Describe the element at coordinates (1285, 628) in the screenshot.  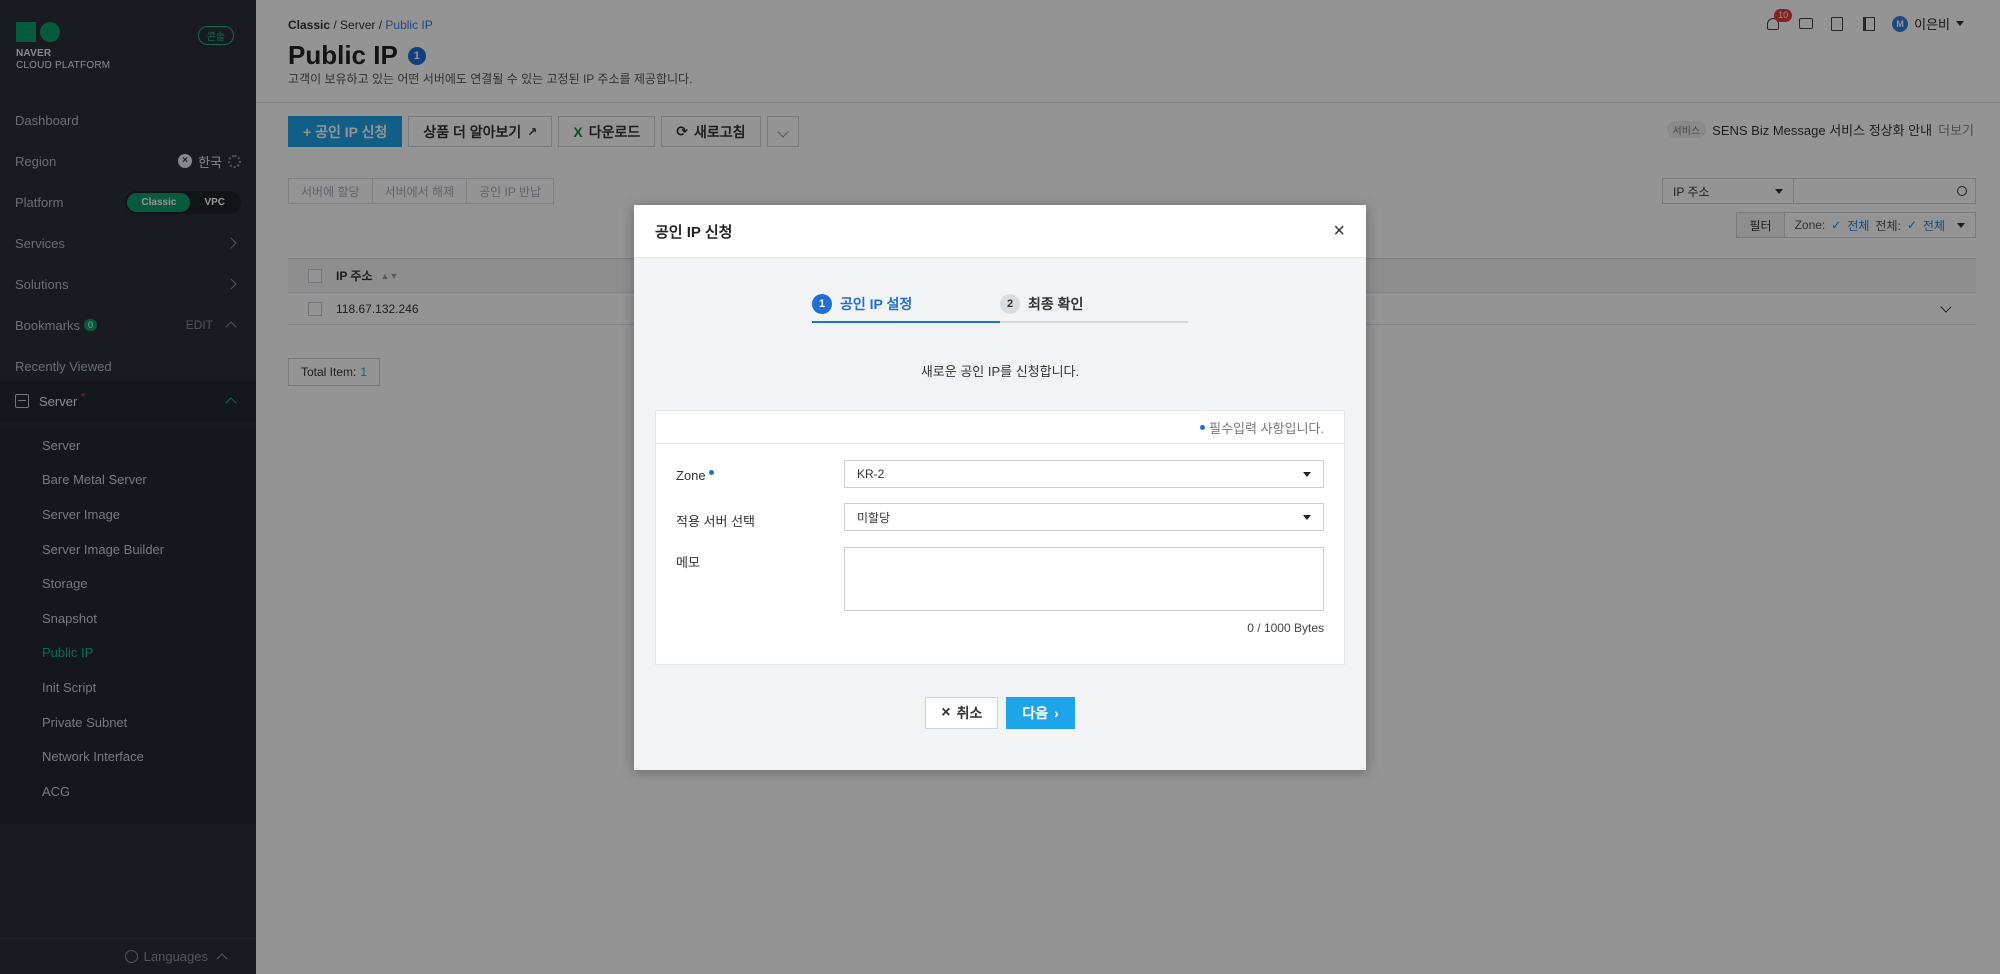
I see `memo-byte-counter: 0 / 1000 Bytes` at that location.